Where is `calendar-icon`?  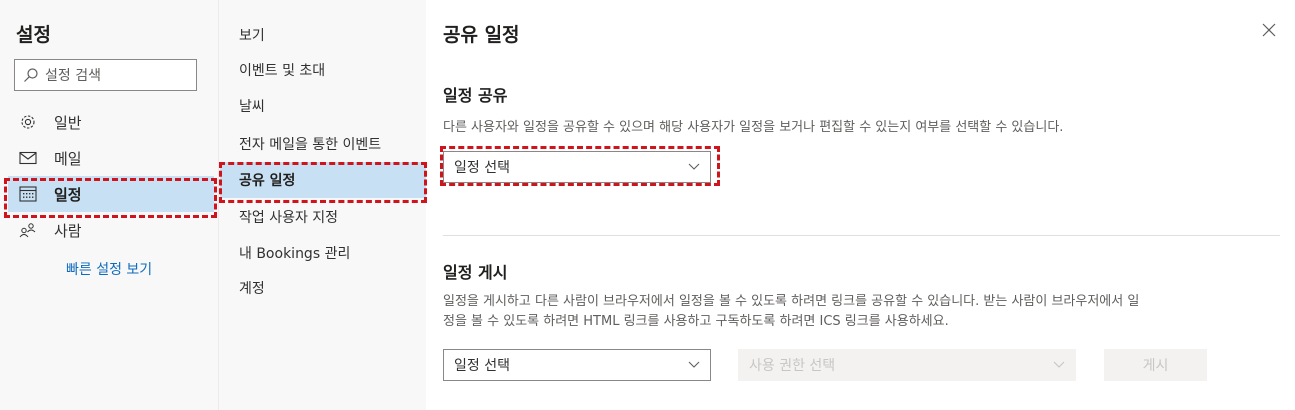
calendar-icon is located at coordinates (28, 194).